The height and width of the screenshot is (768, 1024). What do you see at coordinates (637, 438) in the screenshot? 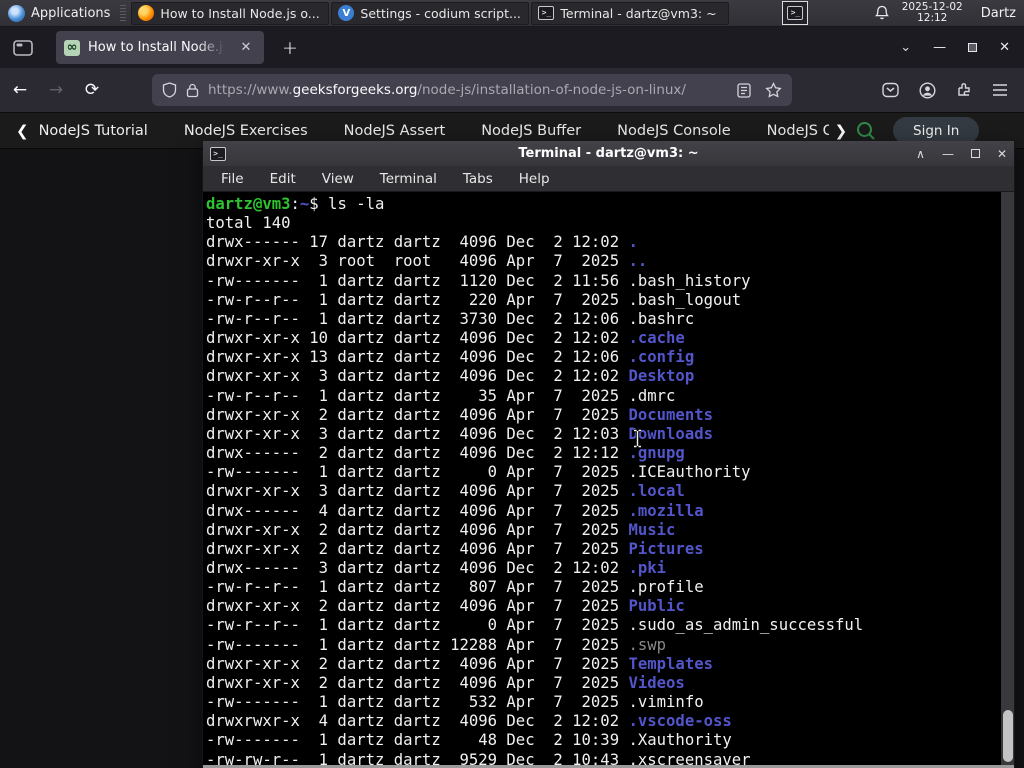
I see `mouse-ibeam-cursor` at bounding box center [637, 438].